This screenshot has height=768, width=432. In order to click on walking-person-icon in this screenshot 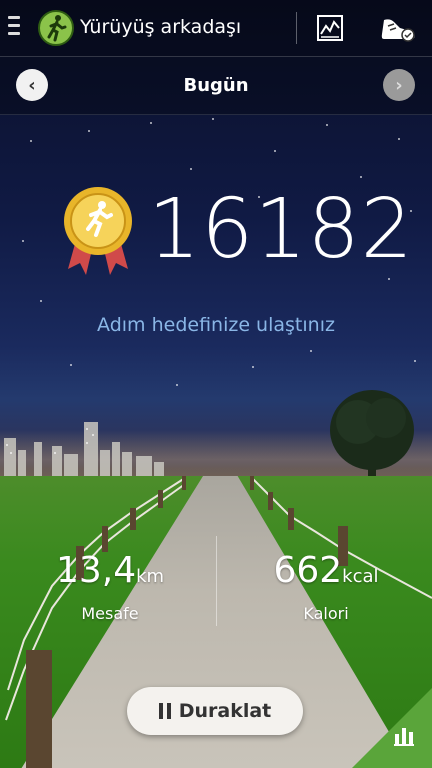, I will do `click(56, 28)`.